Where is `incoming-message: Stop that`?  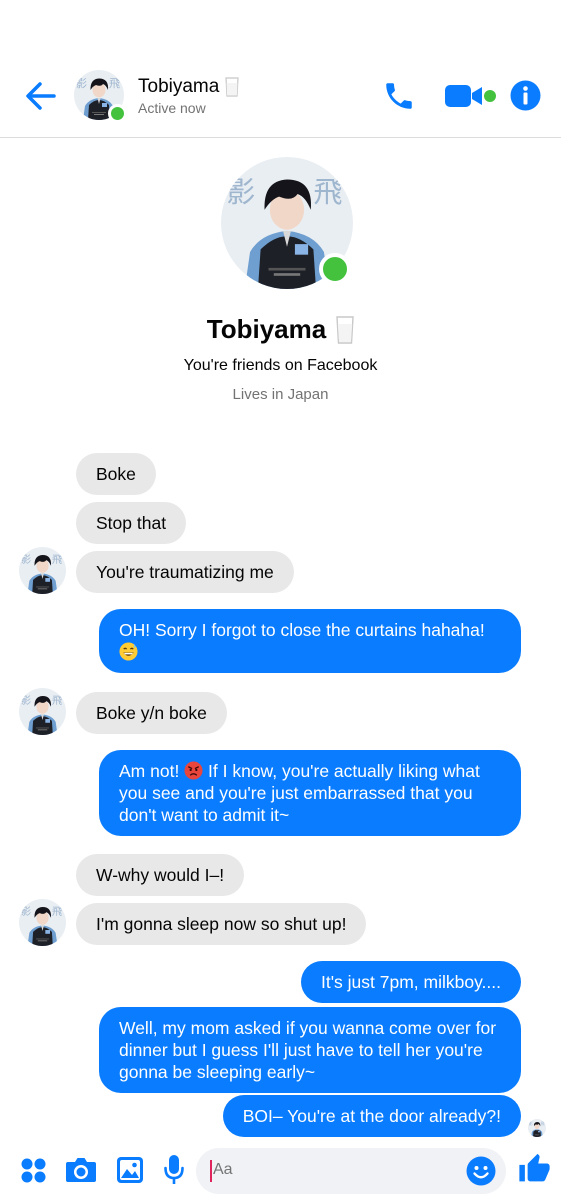 incoming-message: Stop that is located at coordinates (131, 523).